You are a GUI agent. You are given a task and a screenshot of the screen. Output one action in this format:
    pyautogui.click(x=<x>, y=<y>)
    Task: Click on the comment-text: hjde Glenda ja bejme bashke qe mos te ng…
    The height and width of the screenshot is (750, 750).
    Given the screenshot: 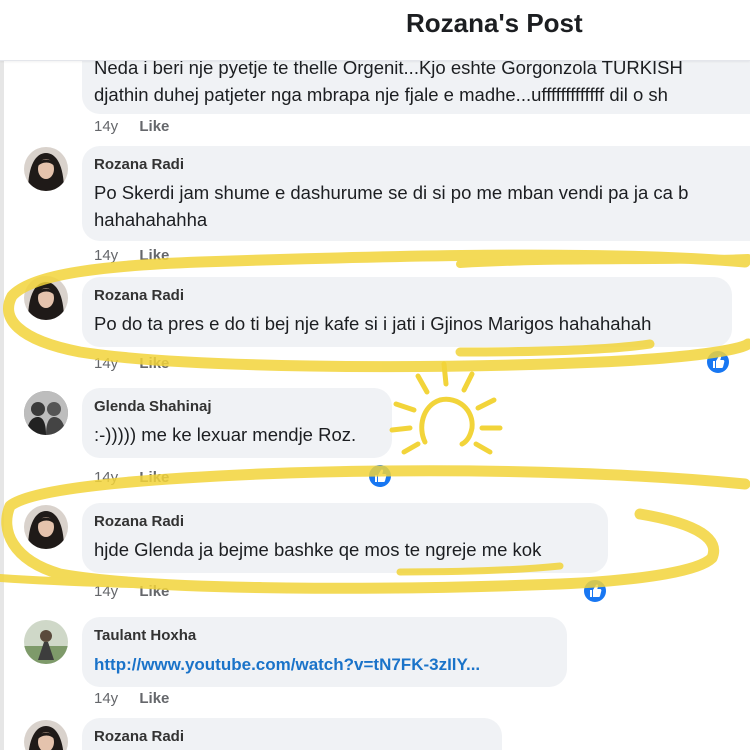 What is the action you would take?
    pyautogui.click(x=318, y=549)
    